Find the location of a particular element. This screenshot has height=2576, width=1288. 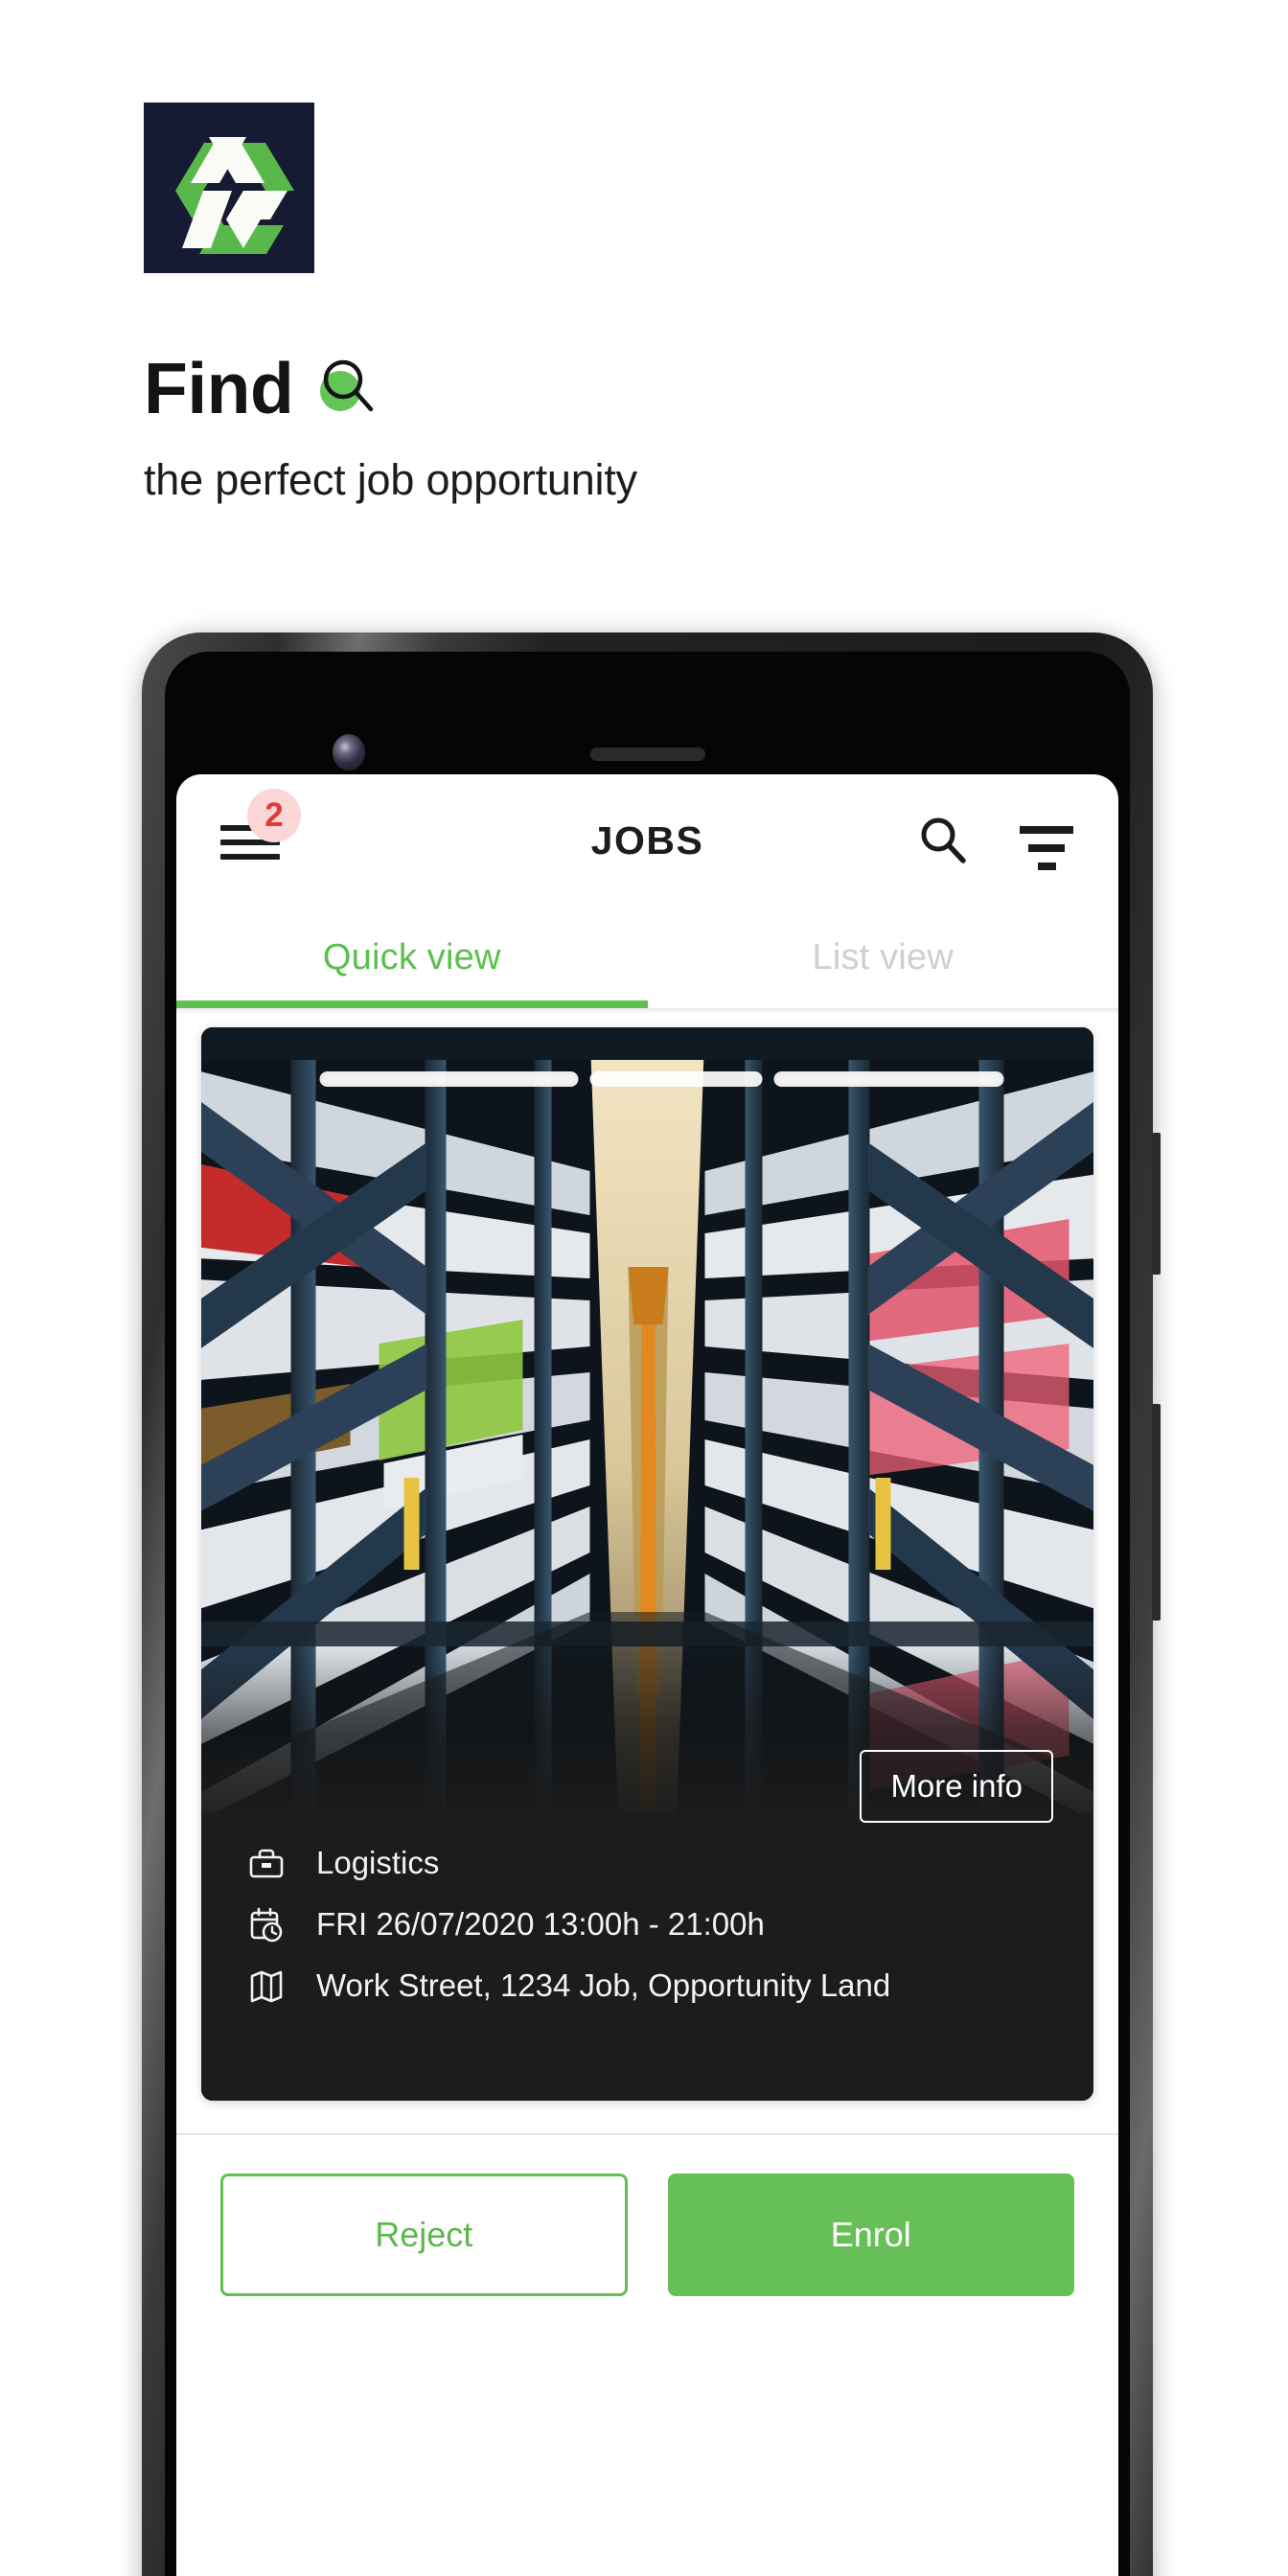

app-bar: 2 JOBS is located at coordinates (647, 840).